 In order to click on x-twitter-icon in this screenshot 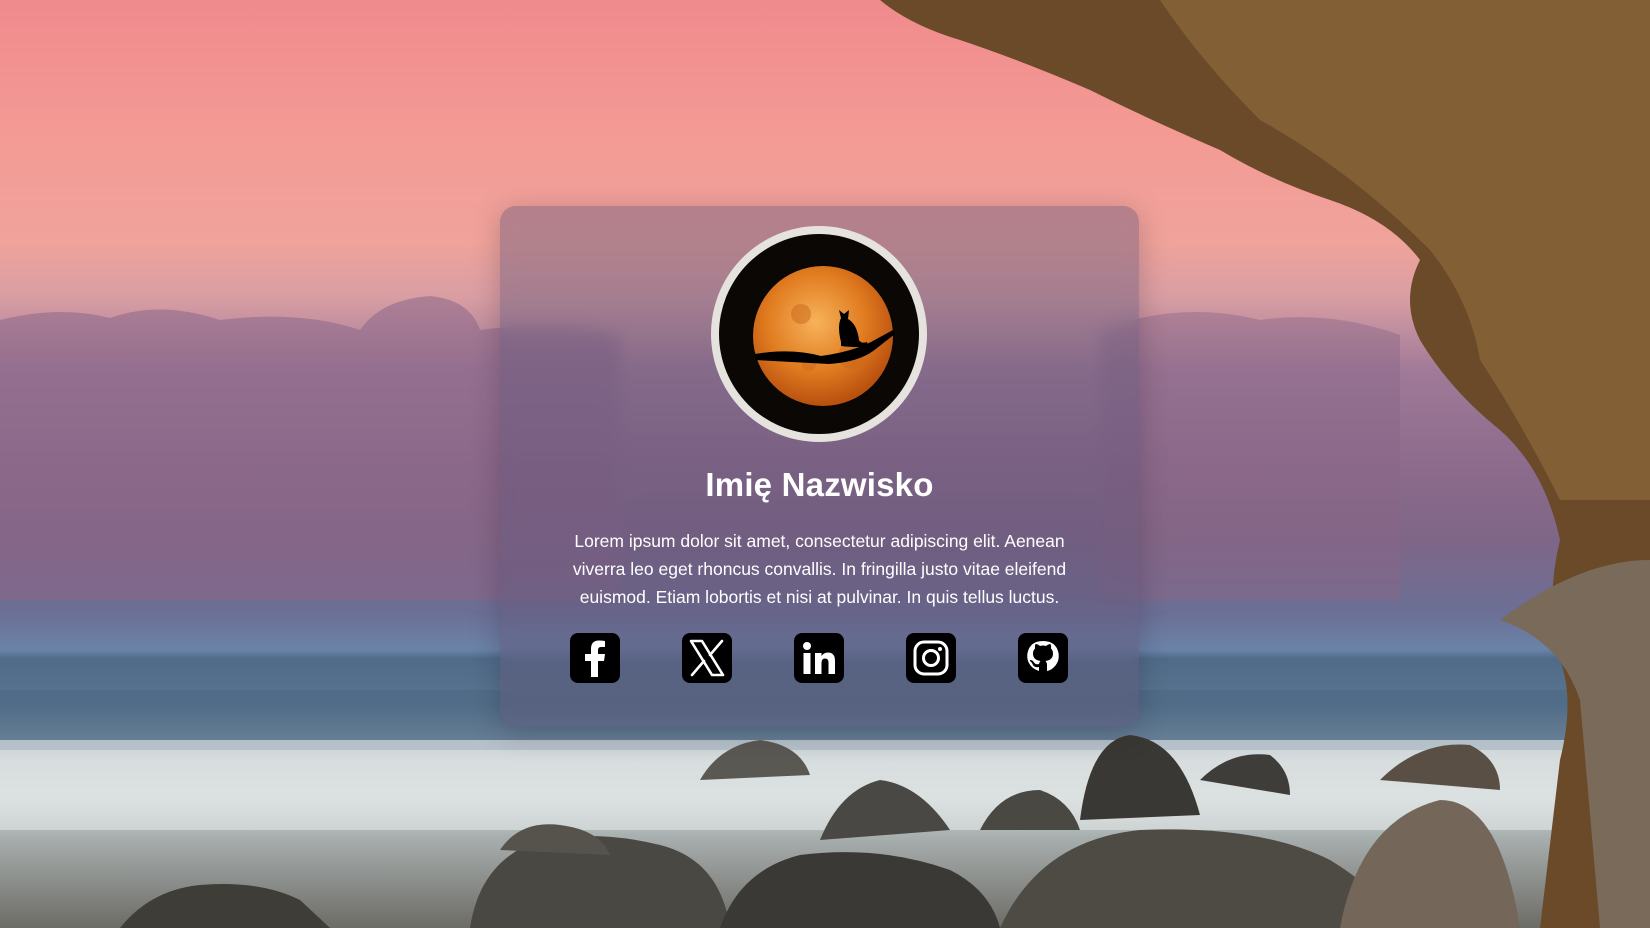, I will do `click(707, 658)`.